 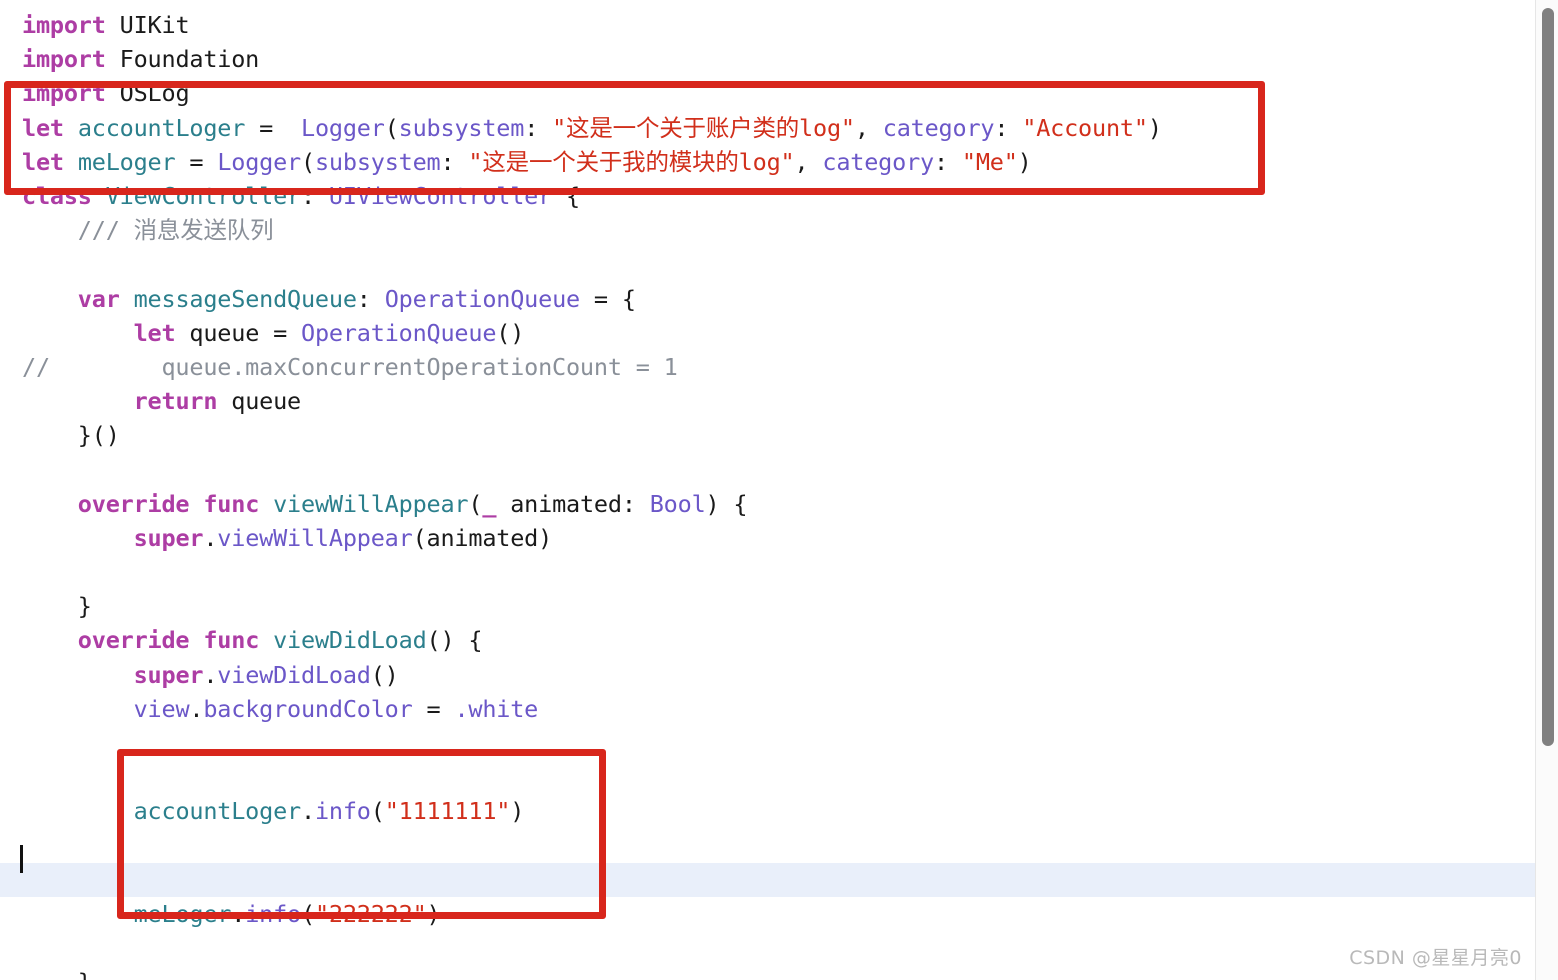 I want to click on code-token: "Account", so click(x=1085, y=127).